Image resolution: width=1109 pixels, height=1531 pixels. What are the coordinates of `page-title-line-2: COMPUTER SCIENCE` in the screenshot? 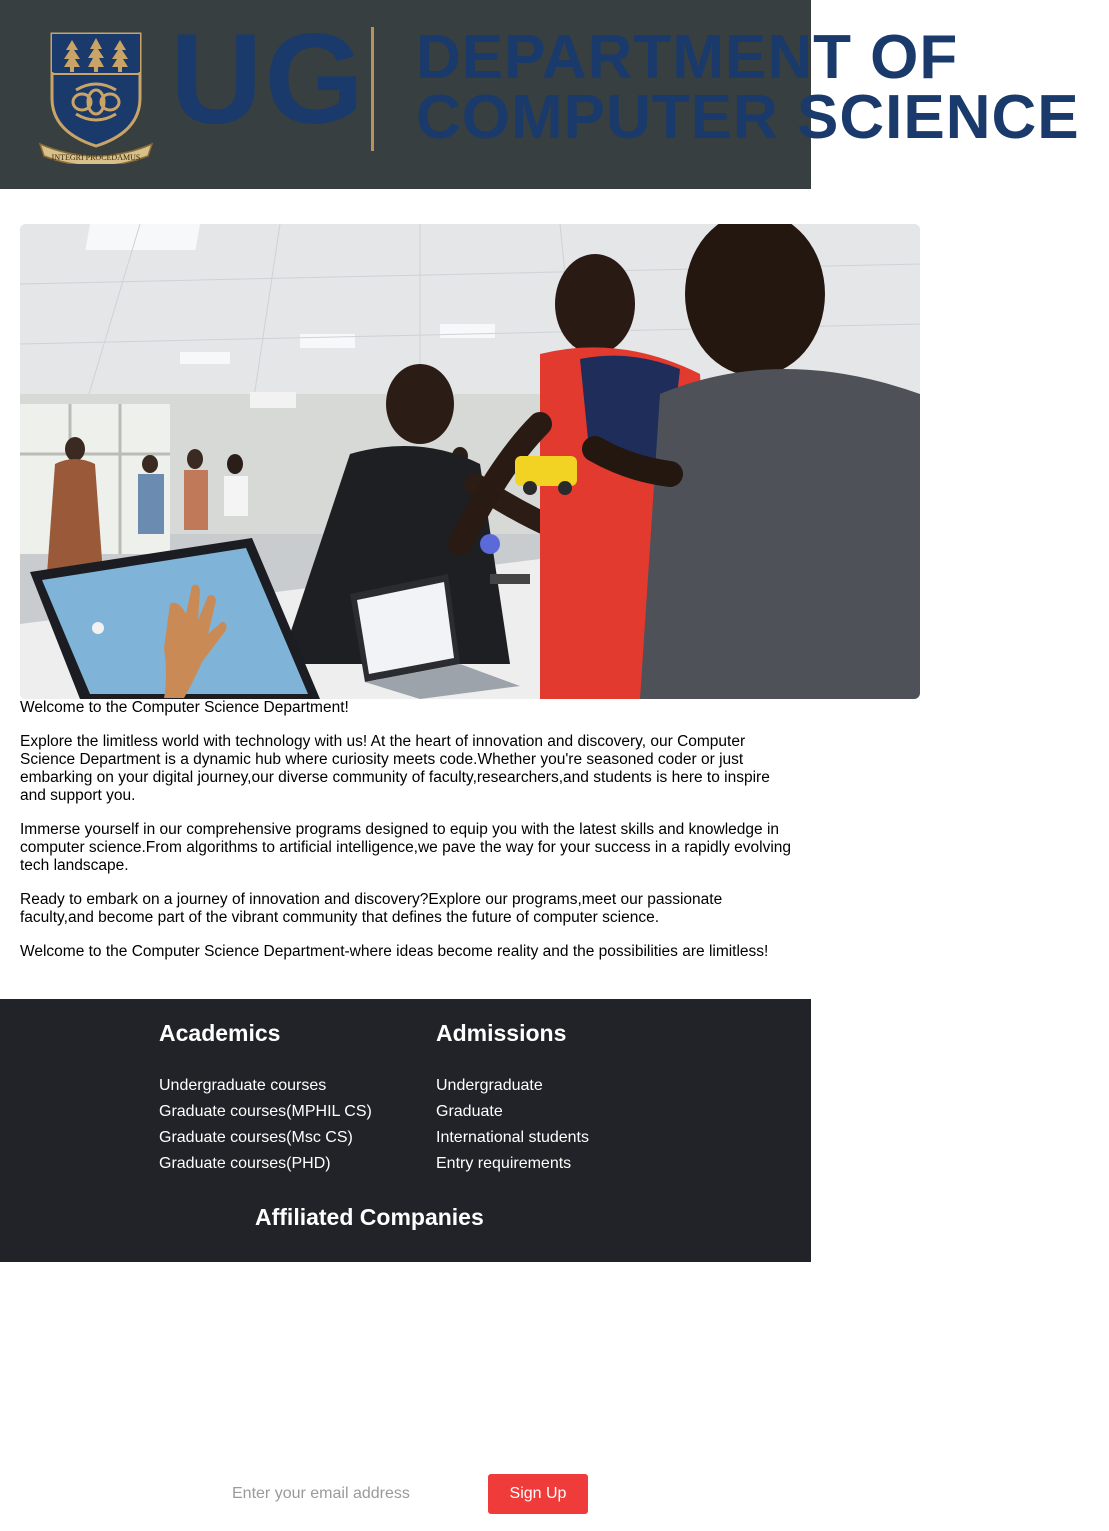 It's located at (748, 117).